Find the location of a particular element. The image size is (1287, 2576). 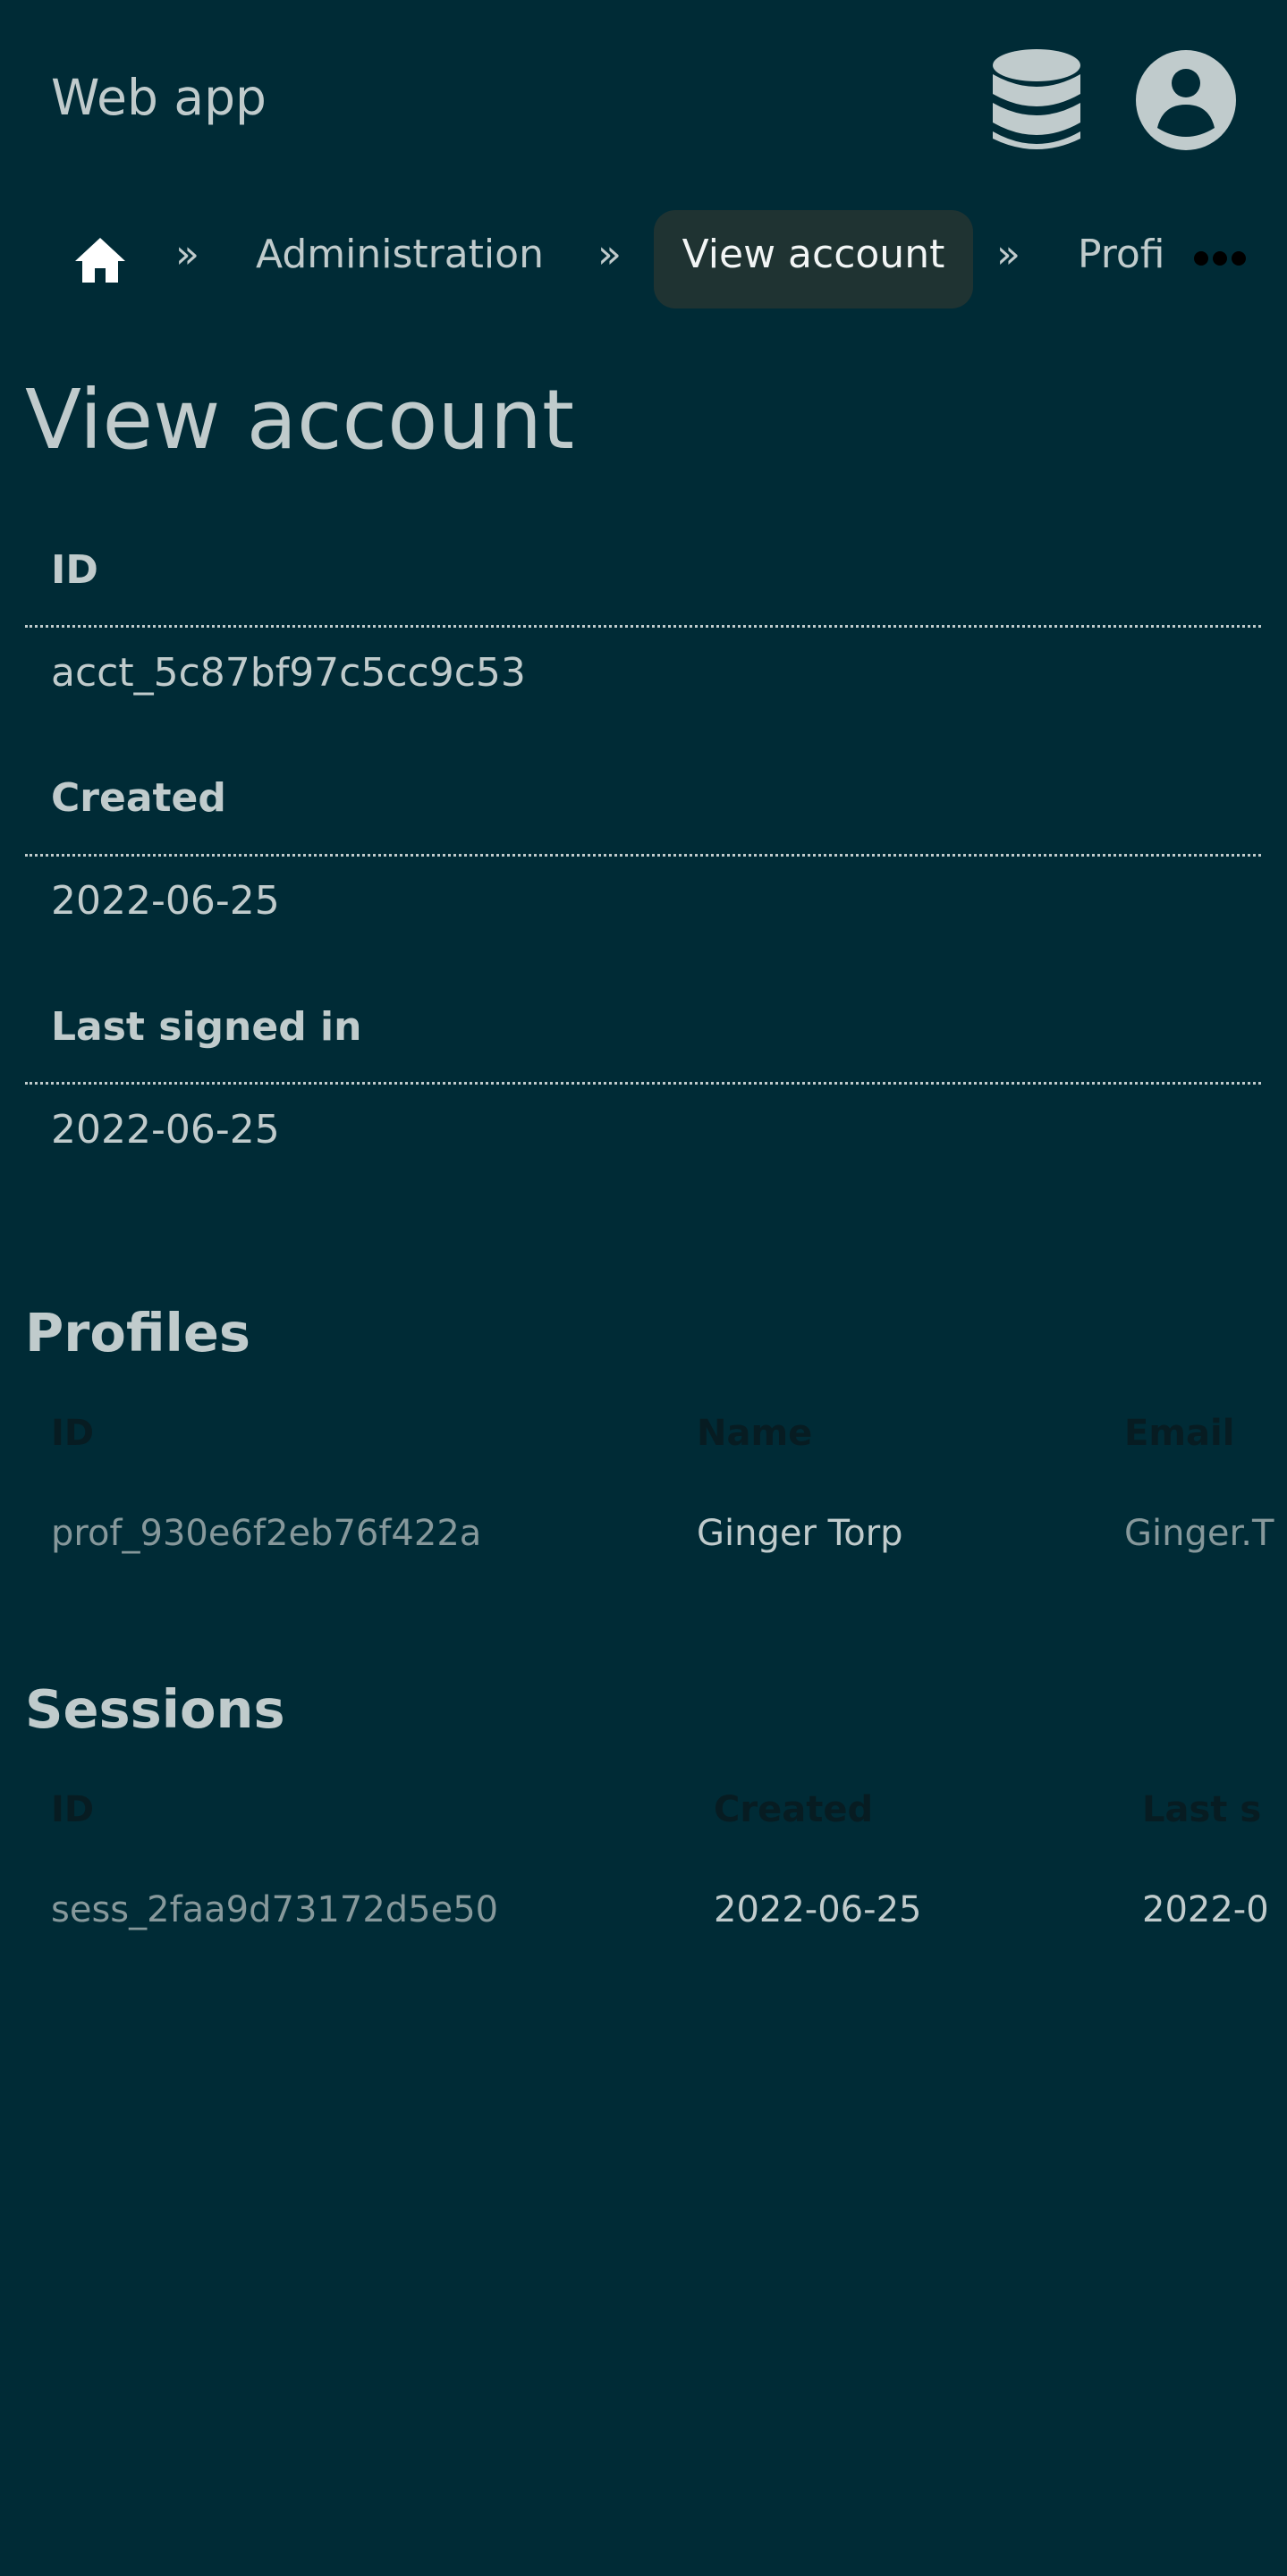

id-label: ID is located at coordinates (74, 570).